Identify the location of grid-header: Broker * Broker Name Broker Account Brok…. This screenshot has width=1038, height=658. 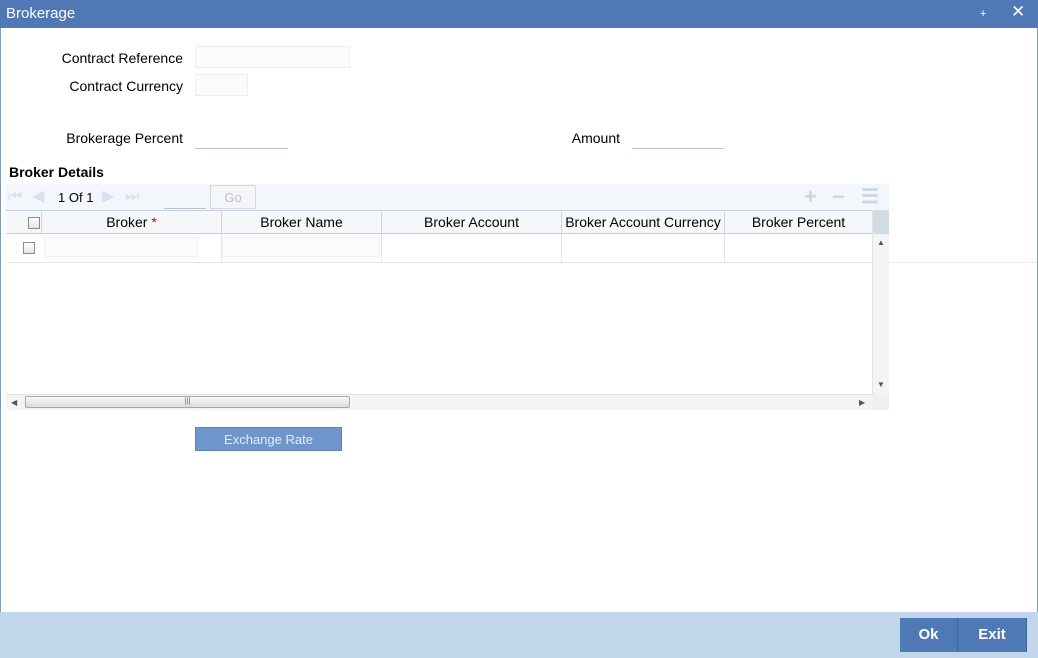
(439, 222).